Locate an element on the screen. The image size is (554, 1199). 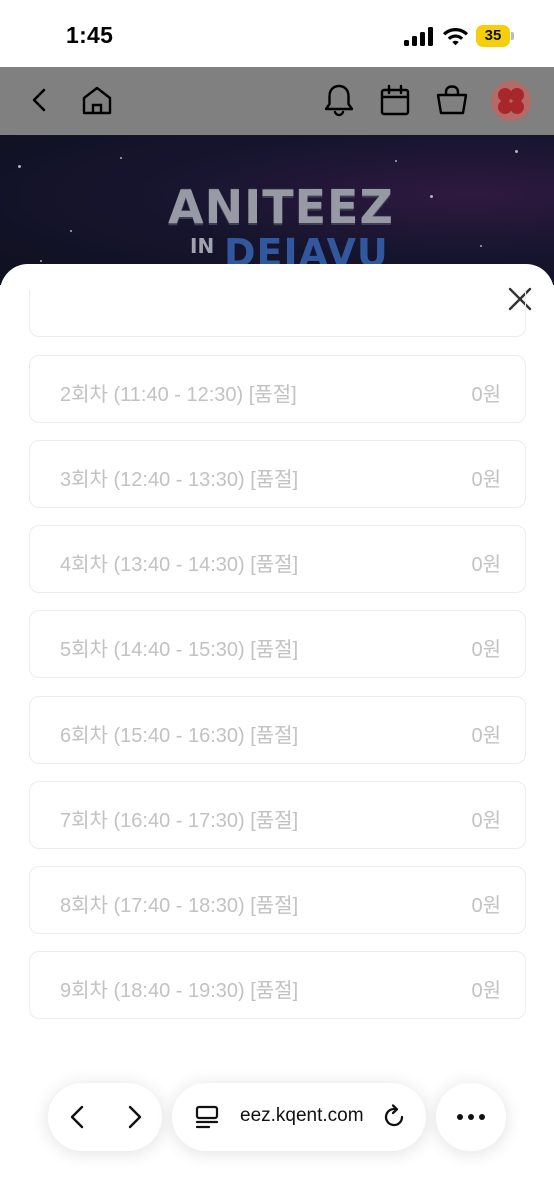
battery-icon: 35 is located at coordinates (495, 36).